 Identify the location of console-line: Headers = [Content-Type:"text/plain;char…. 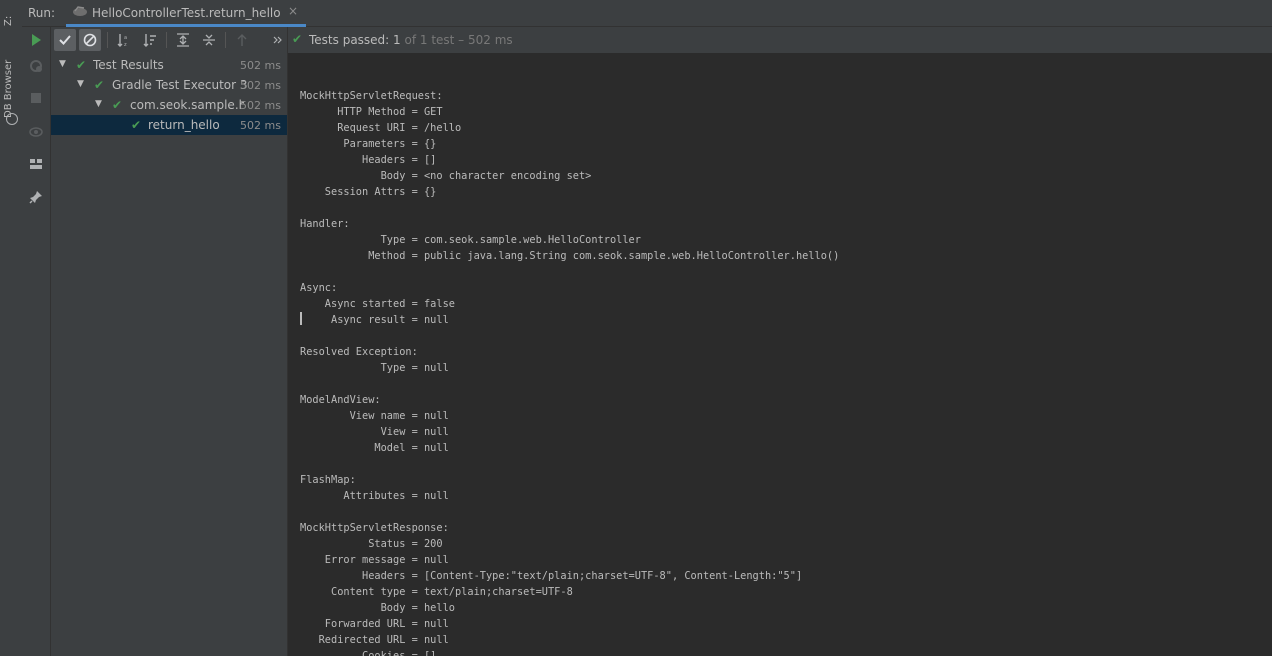
(551, 576).